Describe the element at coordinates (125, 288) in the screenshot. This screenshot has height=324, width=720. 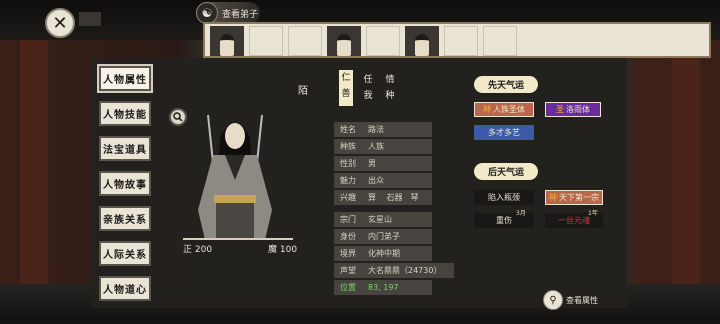
I see `tab-dao-heart: 人物道心` at that location.